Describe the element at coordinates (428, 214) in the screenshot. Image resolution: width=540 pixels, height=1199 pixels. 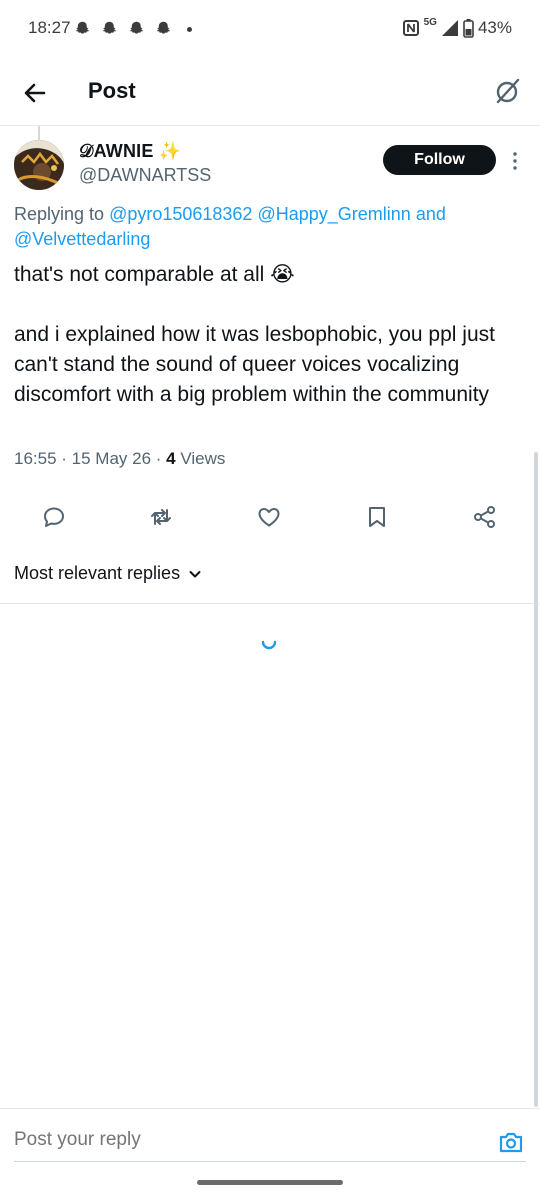
I see `mention-joiner: and` at that location.